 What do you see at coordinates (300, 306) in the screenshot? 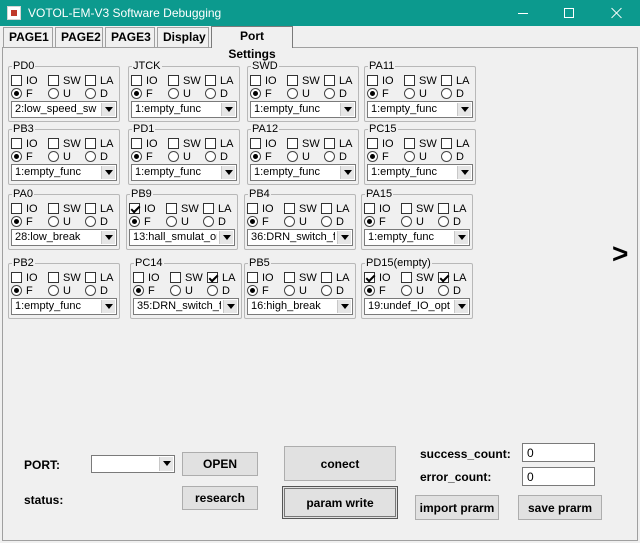
I see `function-select: 16:high_break` at bounding box center [300, 306].